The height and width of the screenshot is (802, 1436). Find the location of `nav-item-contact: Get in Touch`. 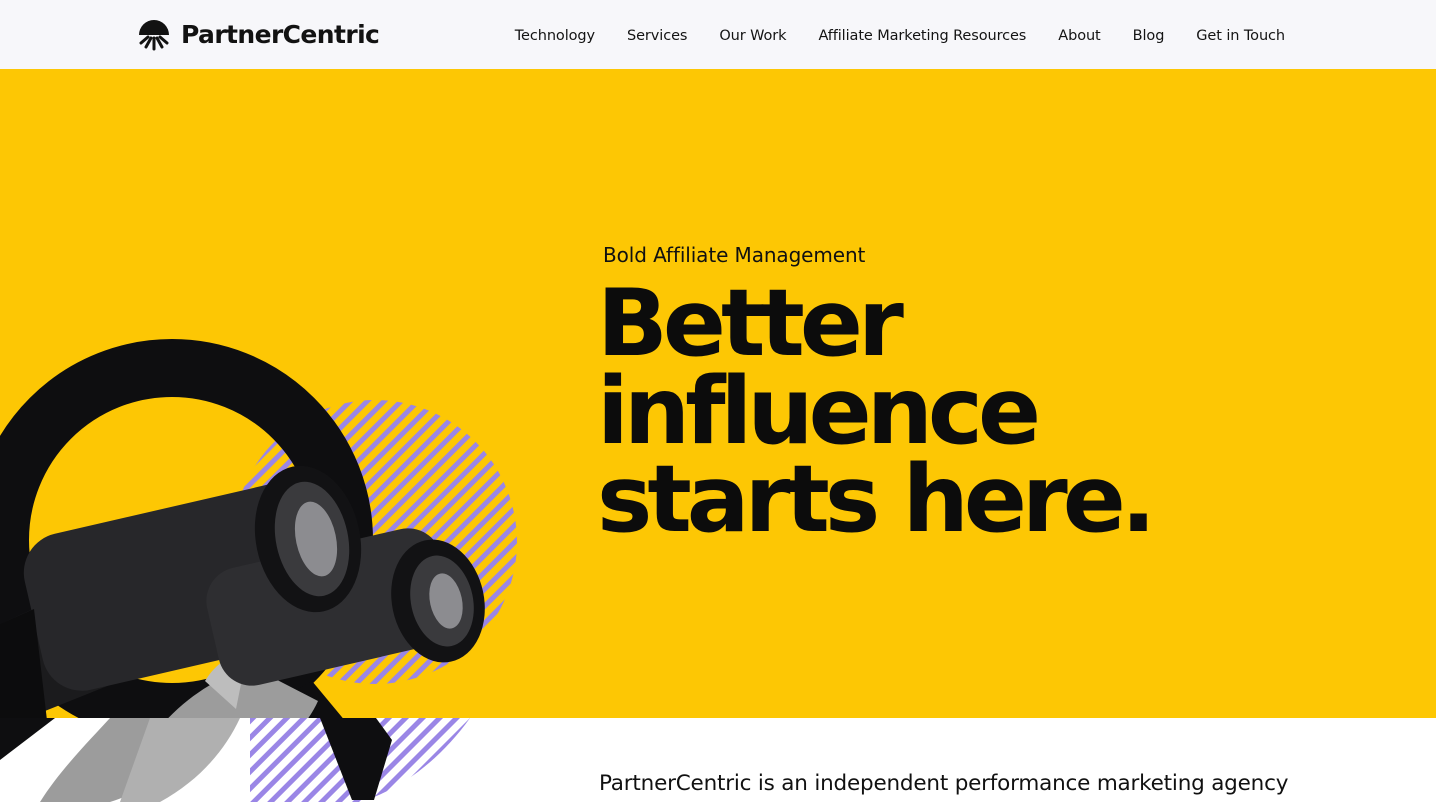

nav-item-contact: Get in Touch is located at coordinates (1240, 34).